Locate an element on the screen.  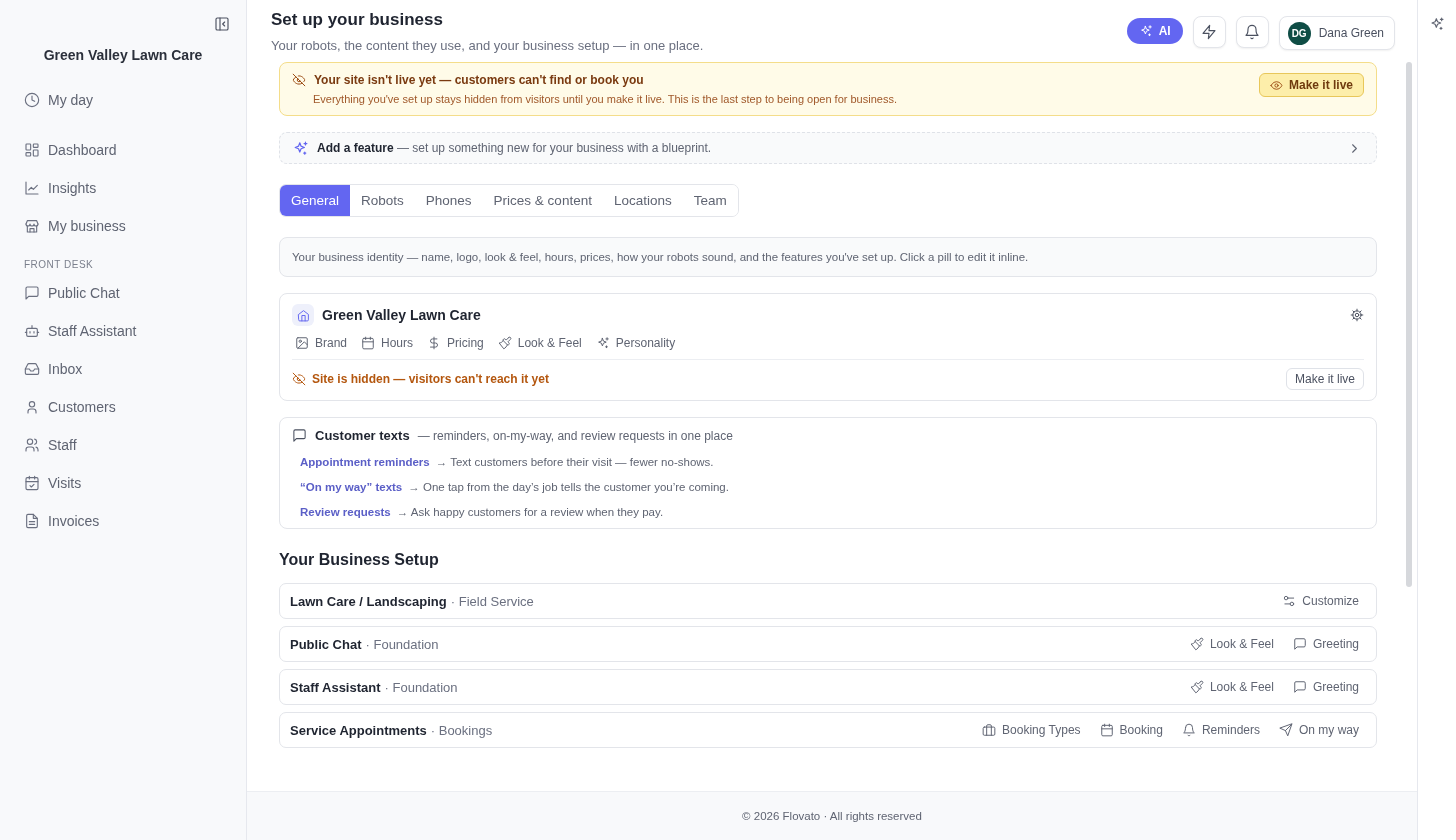
pill: Hours is located at coordinates (387, 343).